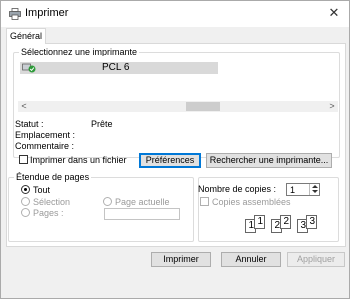 The width and height of the screenshot is (350, 299). Describe the element at coordinates (332, 106) in the screenshot. I see `scroll-right-icon: >` at that location.